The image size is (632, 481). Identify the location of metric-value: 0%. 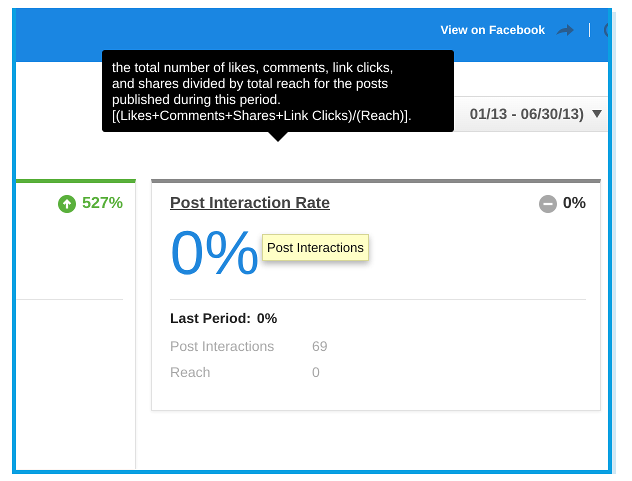
(215, 254).